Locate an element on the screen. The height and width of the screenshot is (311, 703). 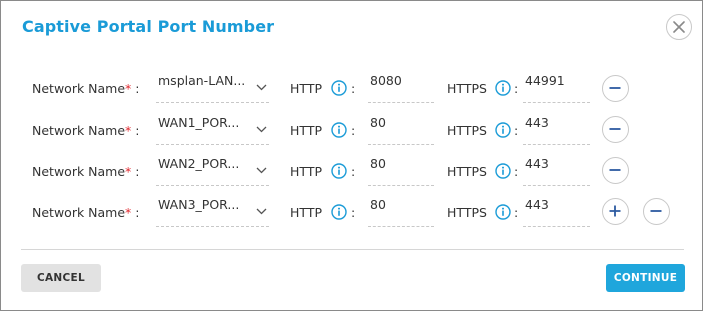
https-port-input: 44991 is located at coordinates (556, 87).